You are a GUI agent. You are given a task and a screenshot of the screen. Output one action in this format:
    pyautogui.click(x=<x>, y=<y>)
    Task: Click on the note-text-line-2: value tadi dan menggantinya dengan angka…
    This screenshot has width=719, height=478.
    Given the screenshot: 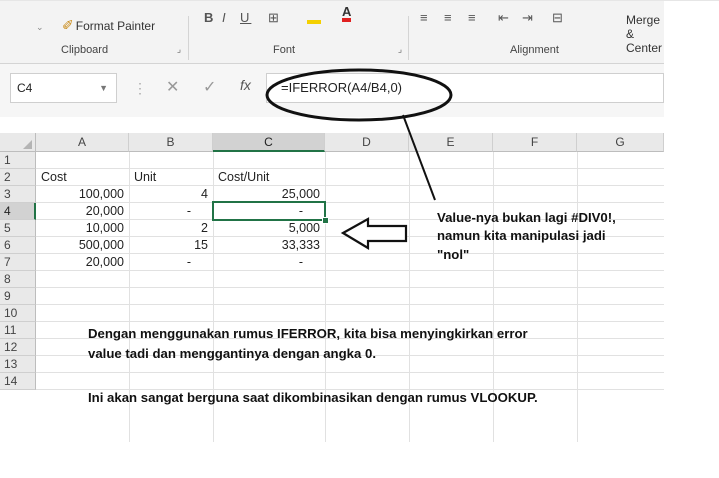 What is the action you would take?
    pyautogui.click(x=232, y=353)
    